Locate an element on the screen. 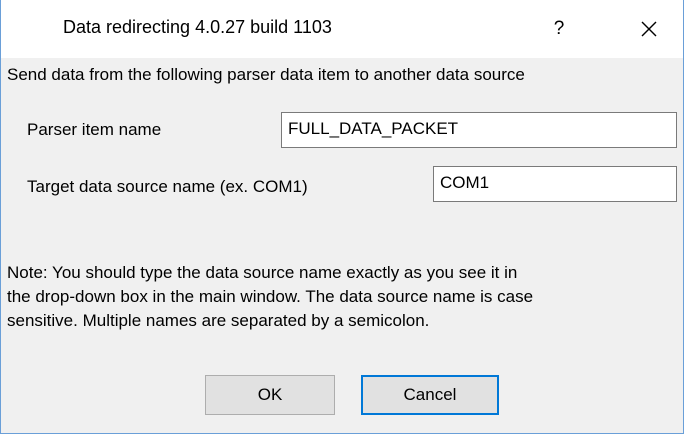 The height and width of the screenshot is (434, 684). close-button is located at coordinates (649, 29).